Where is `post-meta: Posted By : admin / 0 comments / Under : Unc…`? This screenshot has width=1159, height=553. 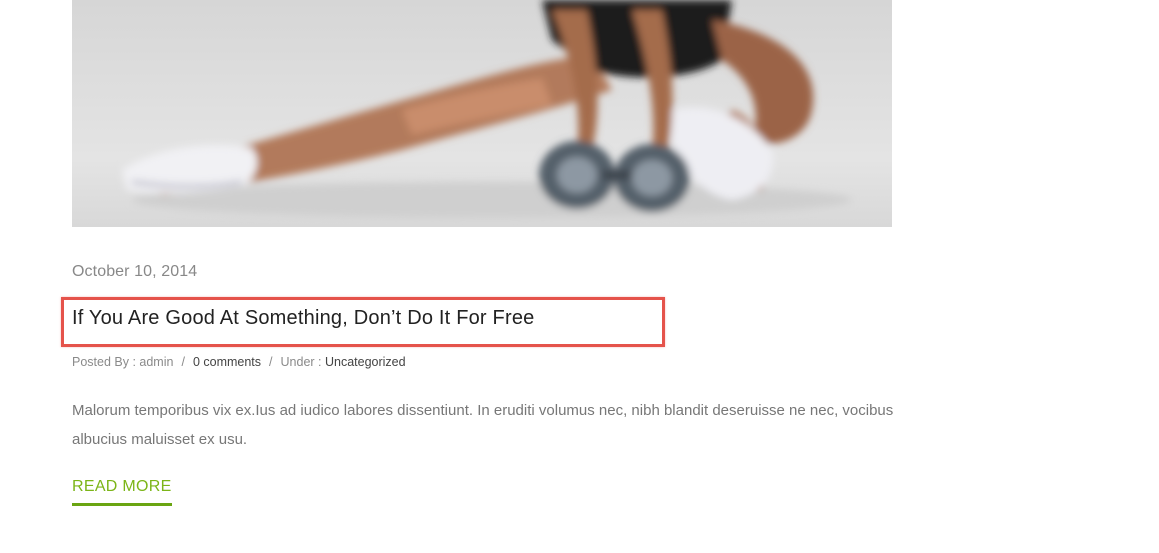
post-meta: Posted By : admin / 0 comments / Under : Unc… is located at coordinates (239, 362).